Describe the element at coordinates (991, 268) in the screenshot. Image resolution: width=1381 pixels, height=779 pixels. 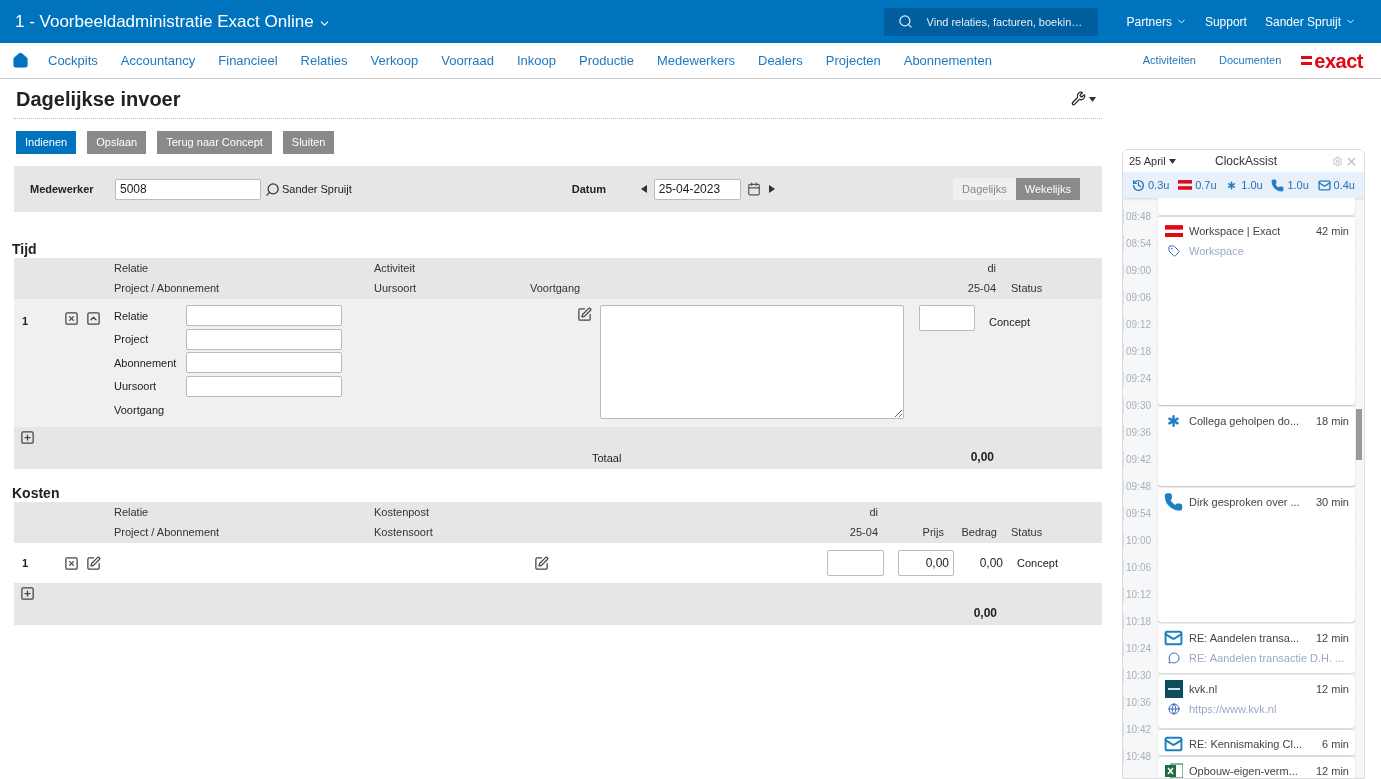
I see `column-header: di` at that location.